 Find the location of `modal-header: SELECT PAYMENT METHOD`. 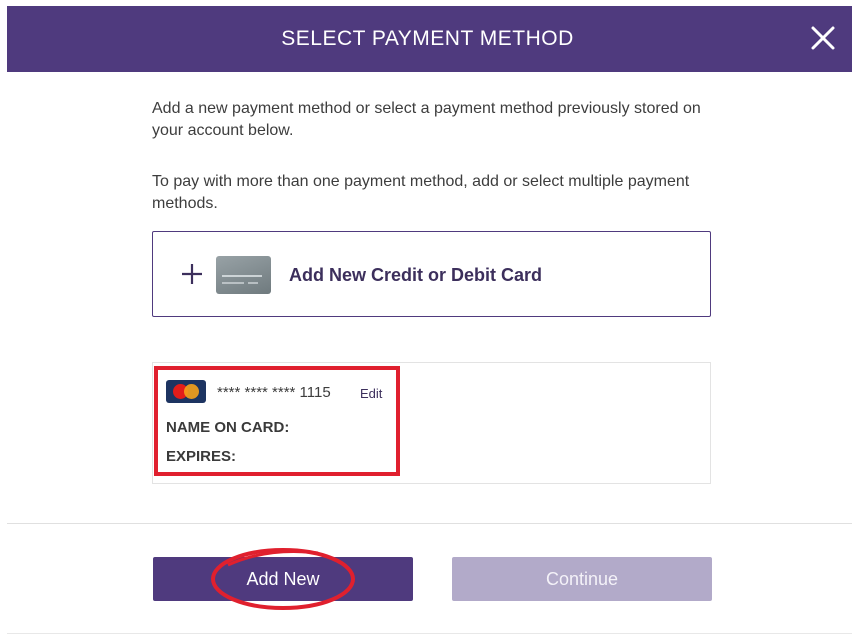

modal-header: SELECT PAYMENT METHOD is located at coordinates (429, 39).